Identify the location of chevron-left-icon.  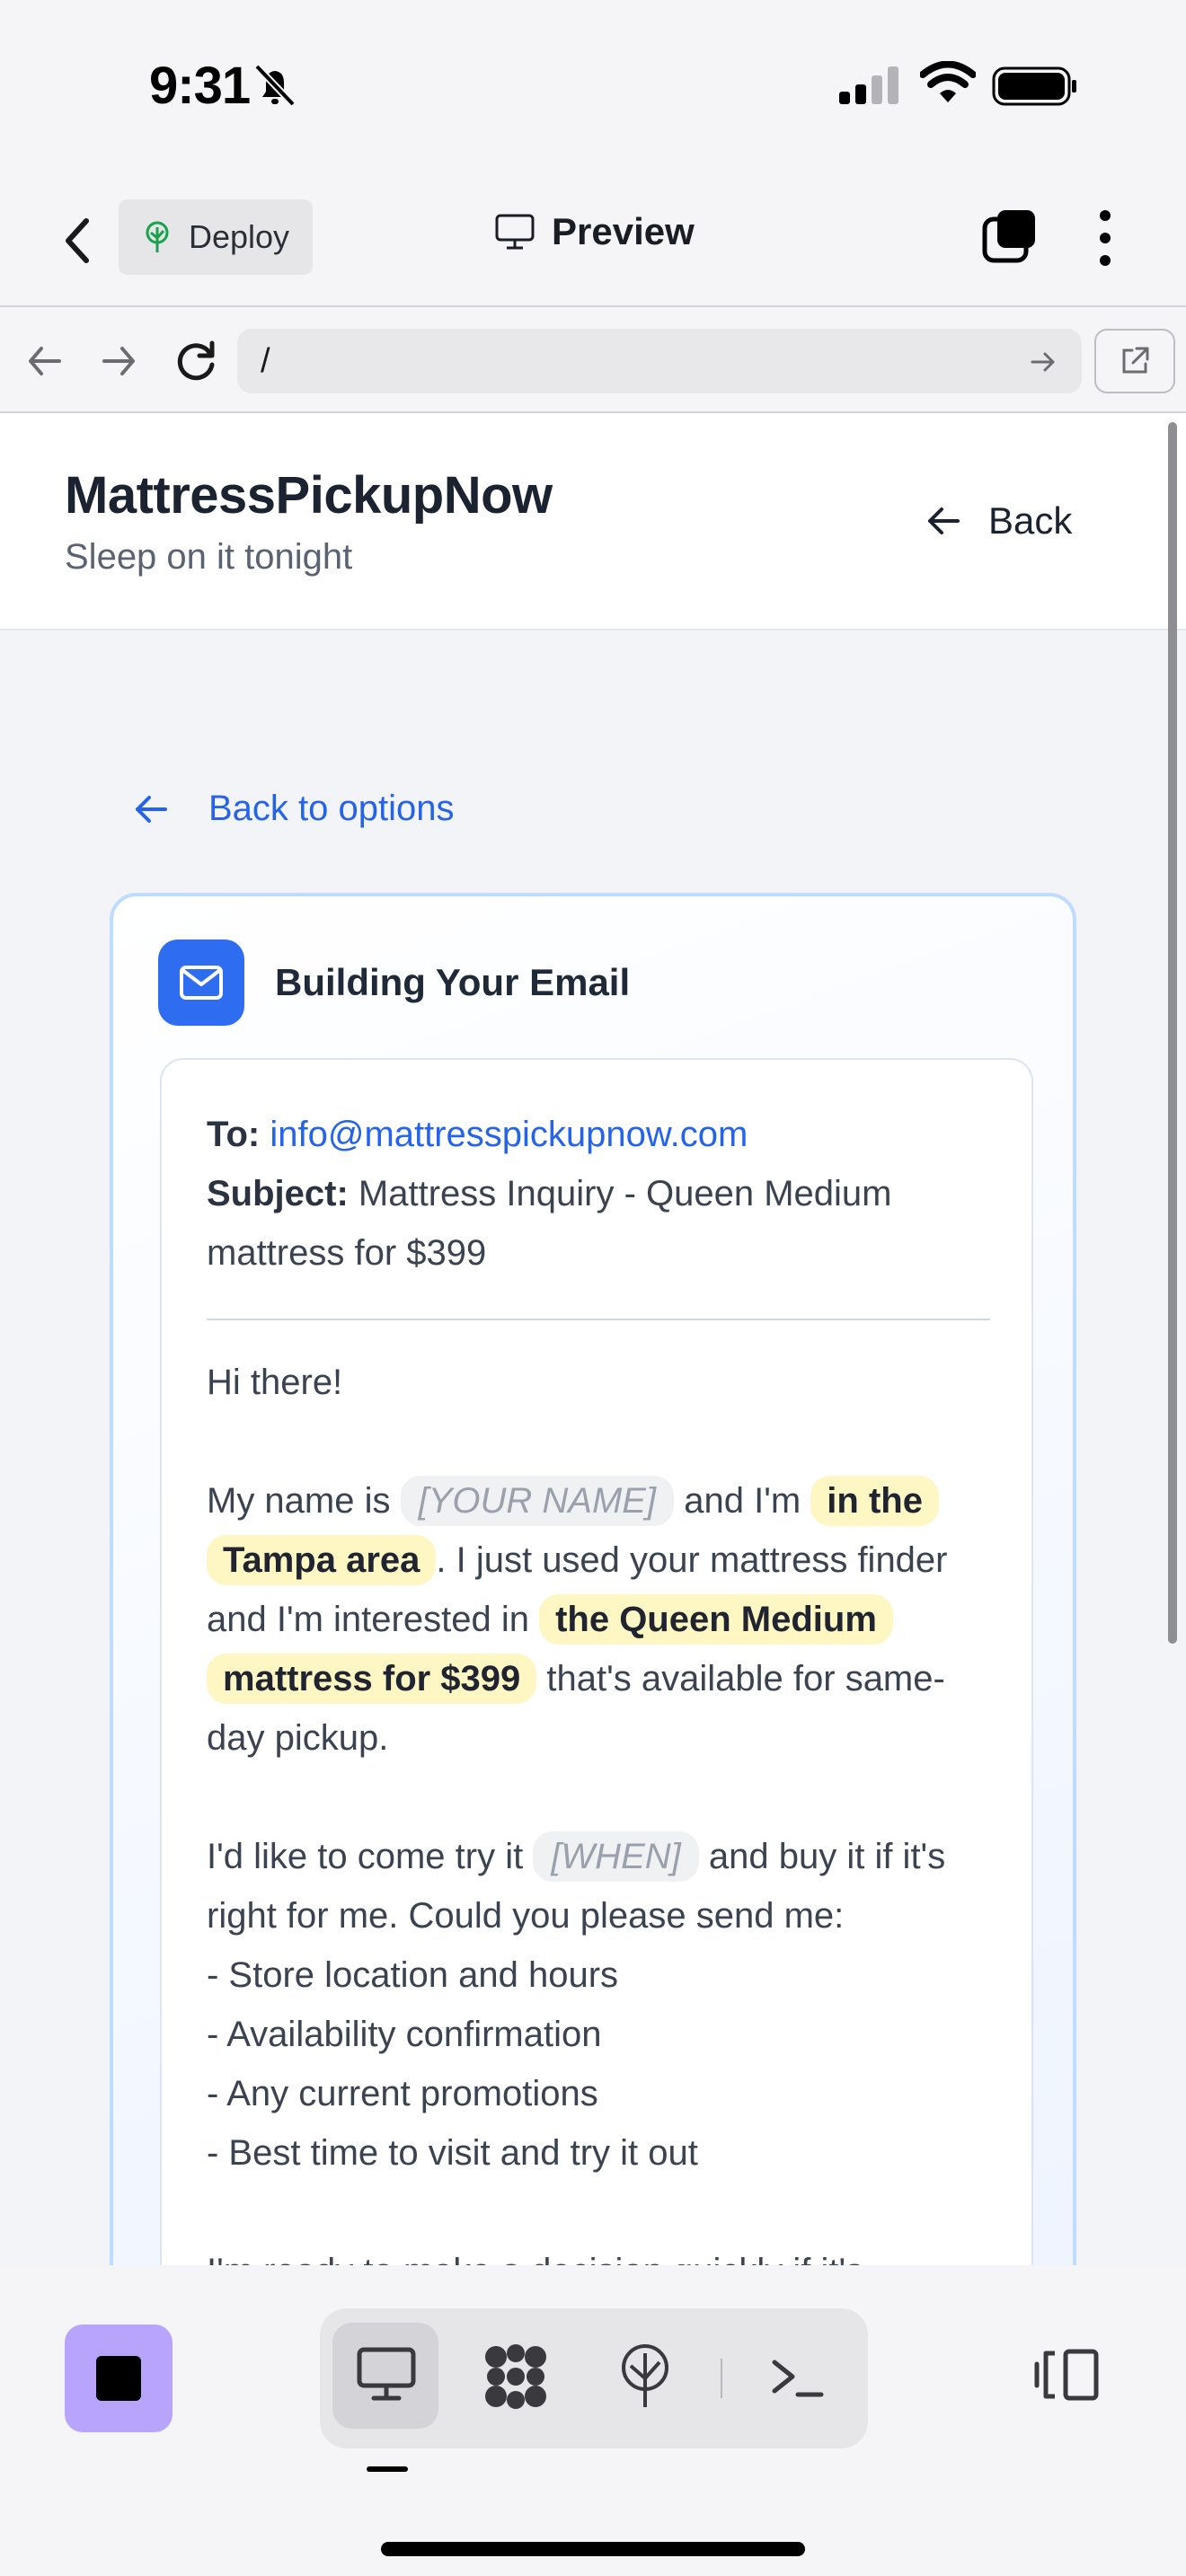
(78, 241).